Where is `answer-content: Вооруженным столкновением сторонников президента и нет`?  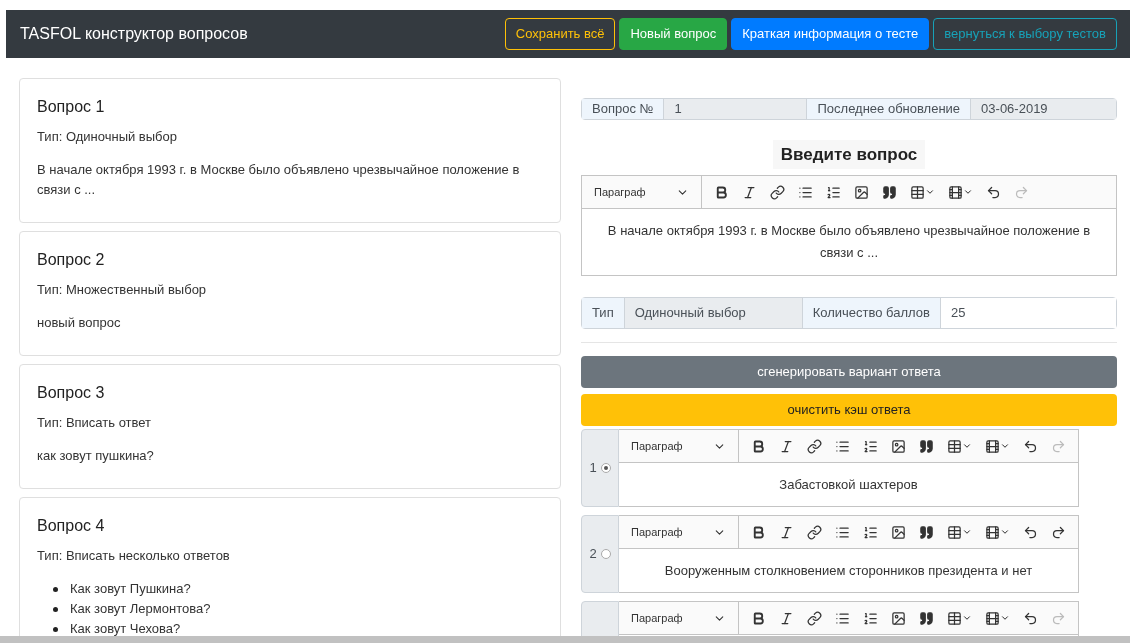
answer-content: Вооруженным столкновением сторонников президента и нет is located at coordinates (848, 570).